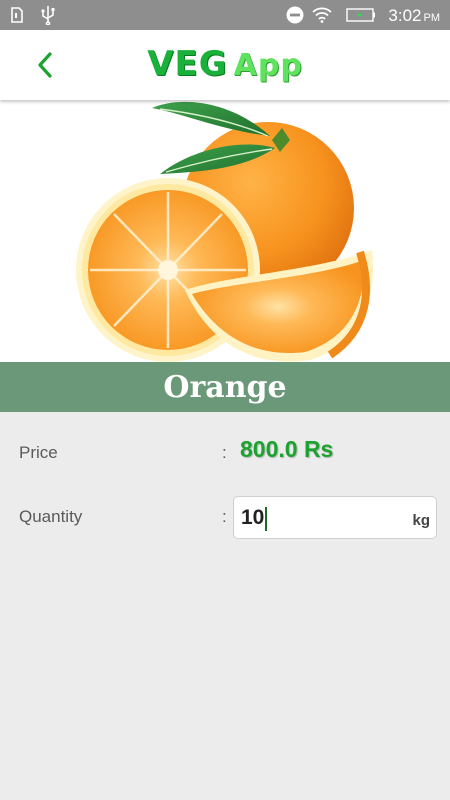 The width and height of the screenshot is (450, 800). What do you see at coordinates (319, 517) in the screenshot?
I see `quantity-input` at bounding box center [319, 517].